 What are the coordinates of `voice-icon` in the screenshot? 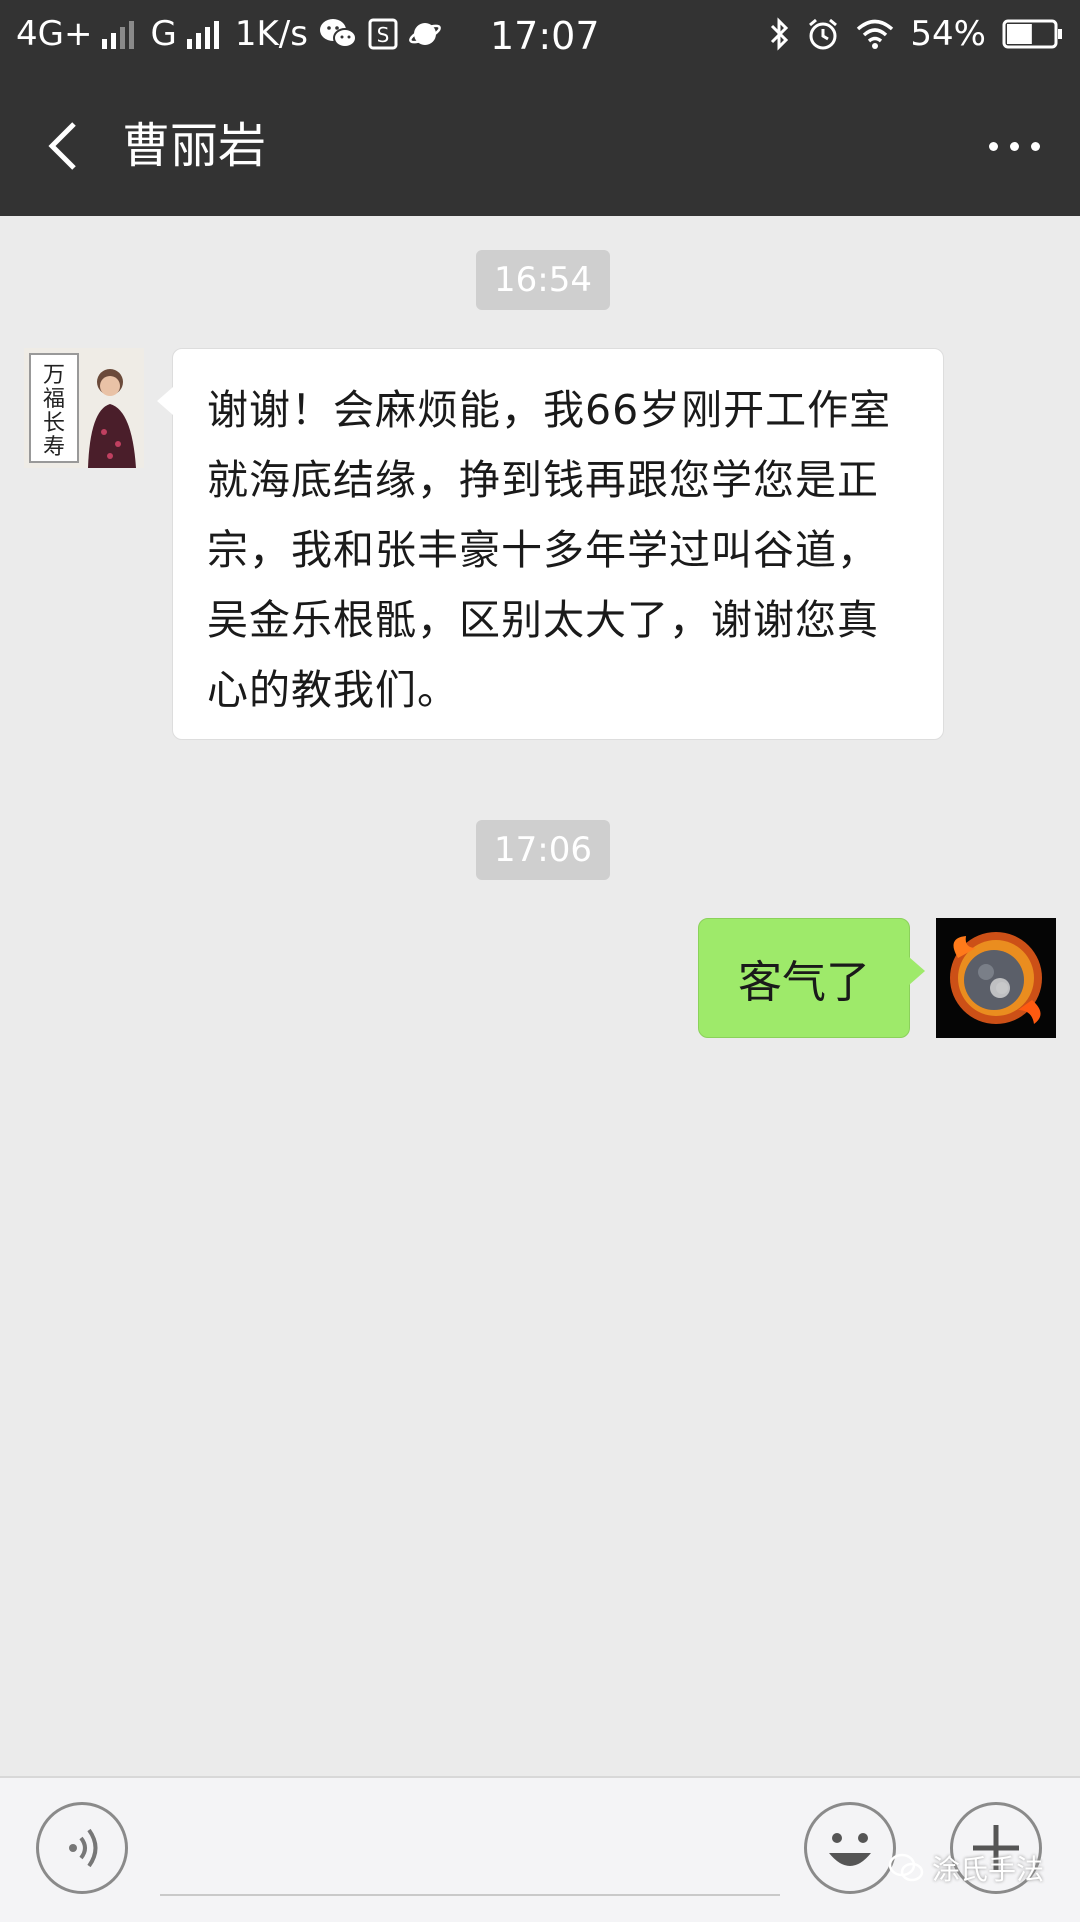 It's located at (82, 1848).